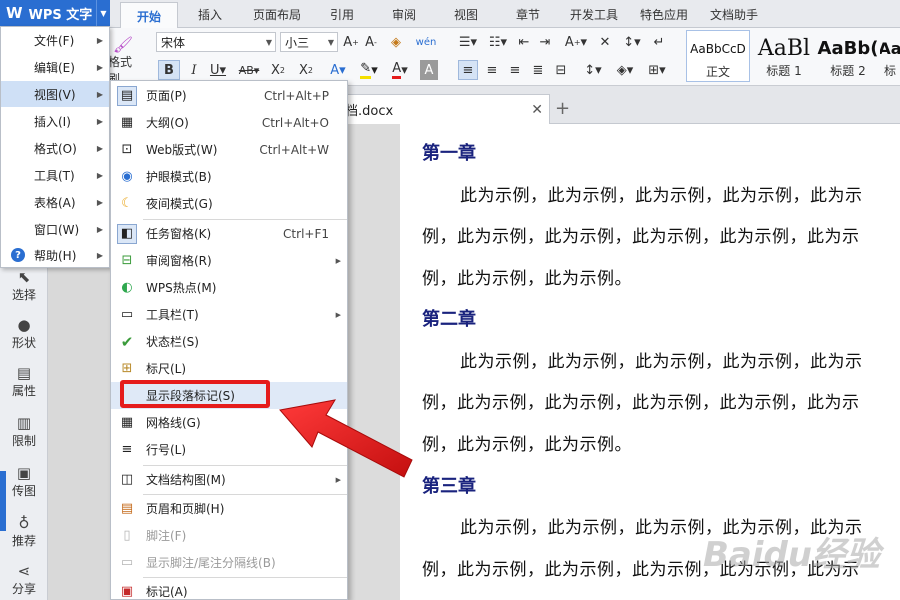 This screenshot has height=600, width=900. What do you see at coordinates (210, 14) in the screenshot?
I see `tab-insert: 插入` at bounding box center [210, 14].